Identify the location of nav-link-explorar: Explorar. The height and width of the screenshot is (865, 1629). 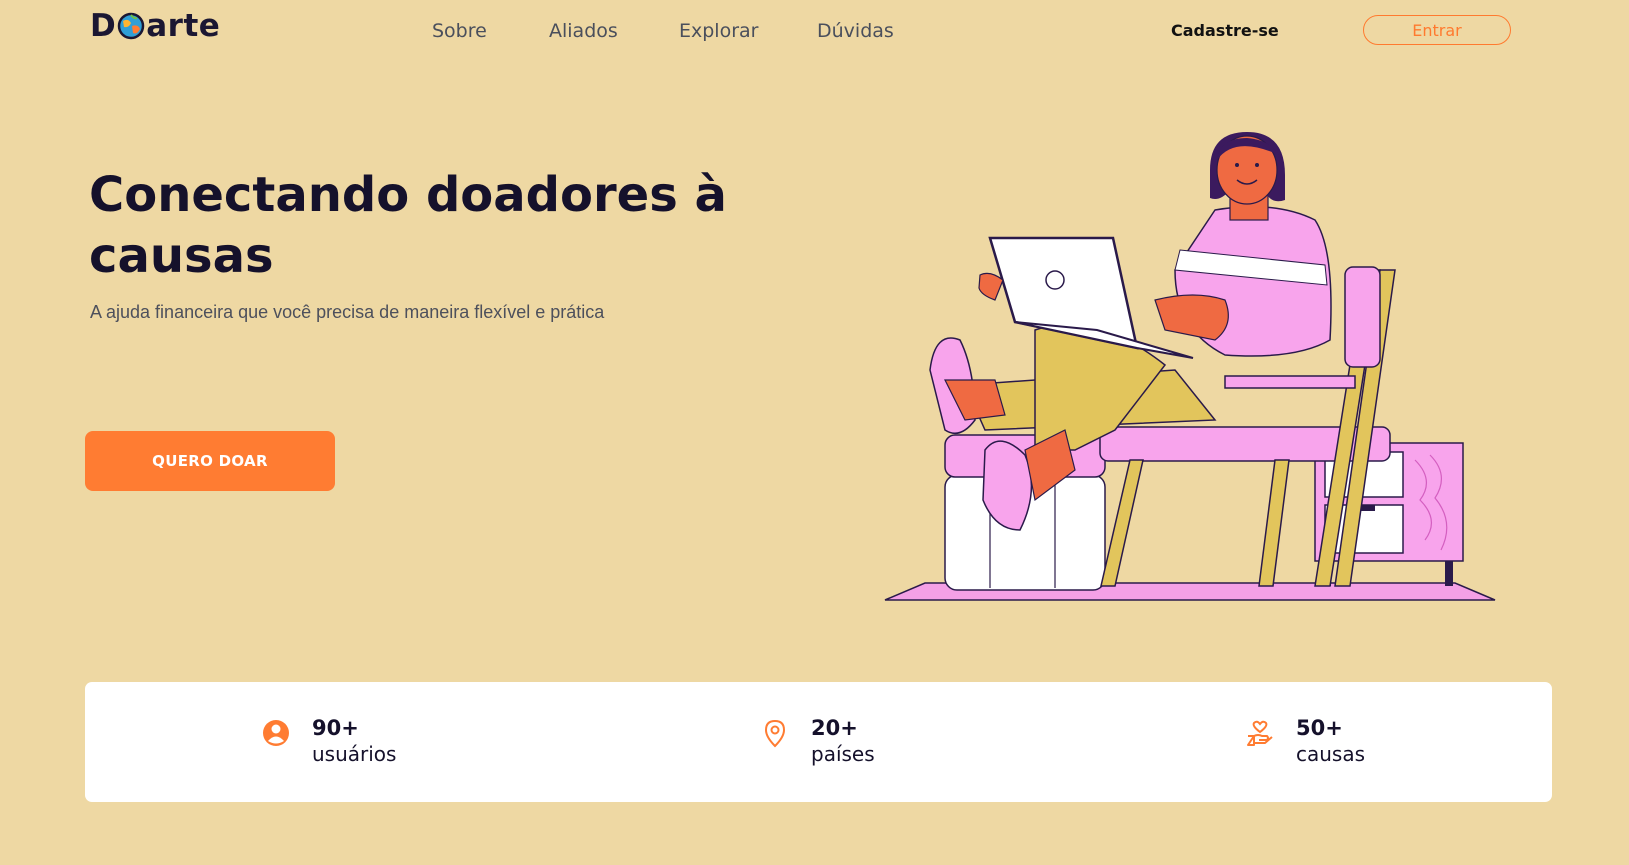
(718, 31).